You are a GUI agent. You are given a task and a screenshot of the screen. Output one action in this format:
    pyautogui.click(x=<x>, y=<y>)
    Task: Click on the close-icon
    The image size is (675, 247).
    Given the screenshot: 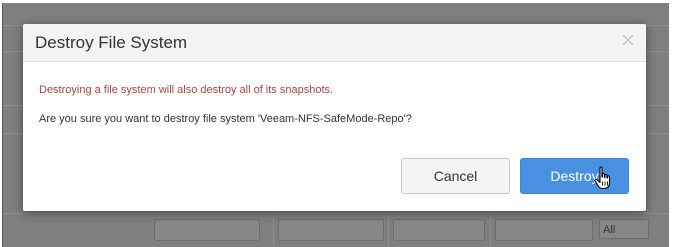 What is the action you would take?
    pyautogui.click(x=628, y=40)
    